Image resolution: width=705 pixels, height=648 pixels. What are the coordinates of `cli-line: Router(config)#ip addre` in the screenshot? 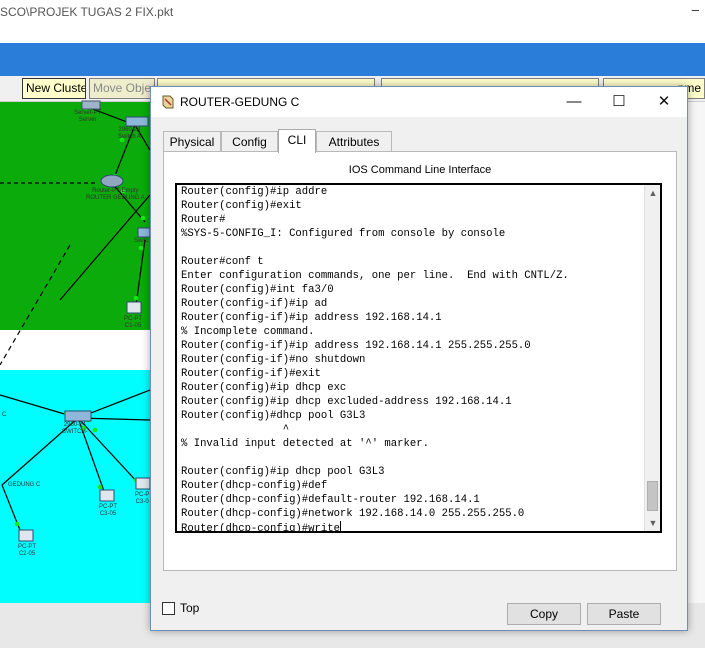 It's located at (254, 192).